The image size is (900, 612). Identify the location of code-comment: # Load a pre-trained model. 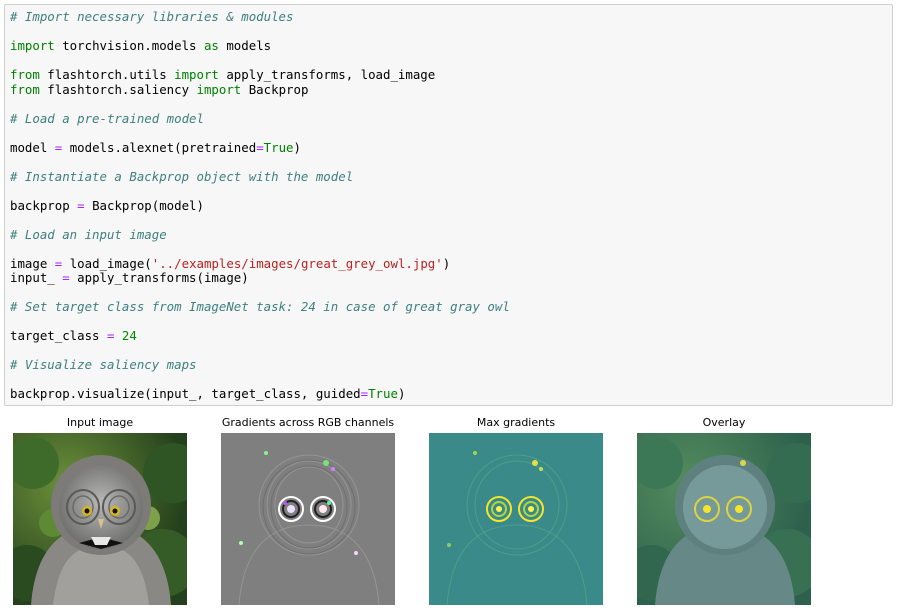
(107, 118).